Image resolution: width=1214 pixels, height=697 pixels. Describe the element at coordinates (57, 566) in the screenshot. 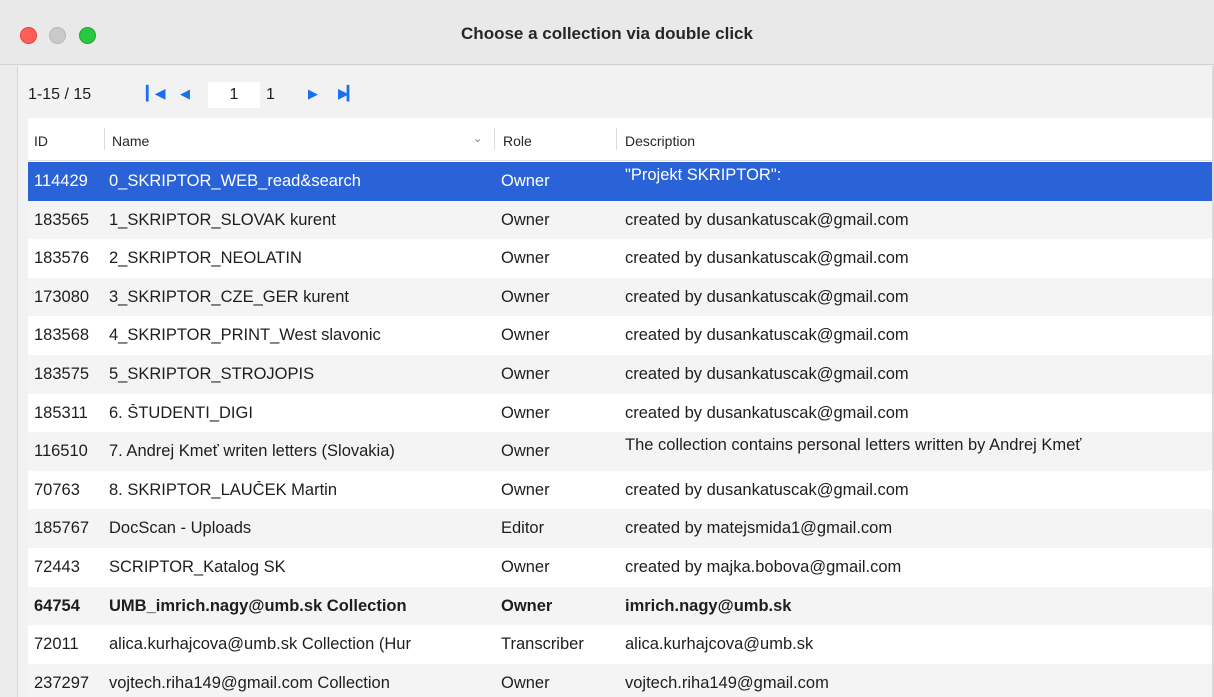

I see `row-id: 72443` at that location.